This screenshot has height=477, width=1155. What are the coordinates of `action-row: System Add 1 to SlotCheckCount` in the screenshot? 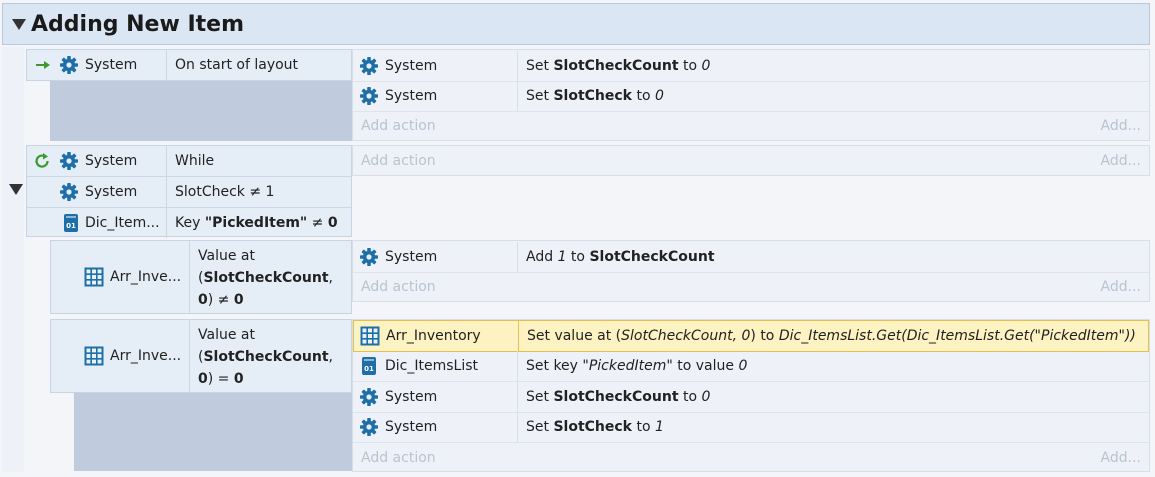 It's located at (751, 257).